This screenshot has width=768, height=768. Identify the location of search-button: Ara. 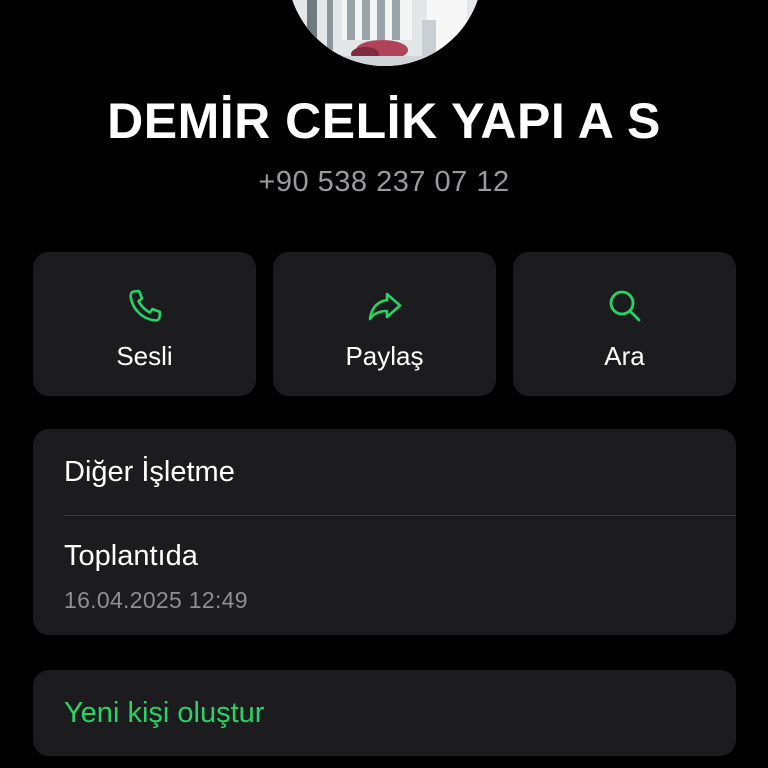
(624, 324).